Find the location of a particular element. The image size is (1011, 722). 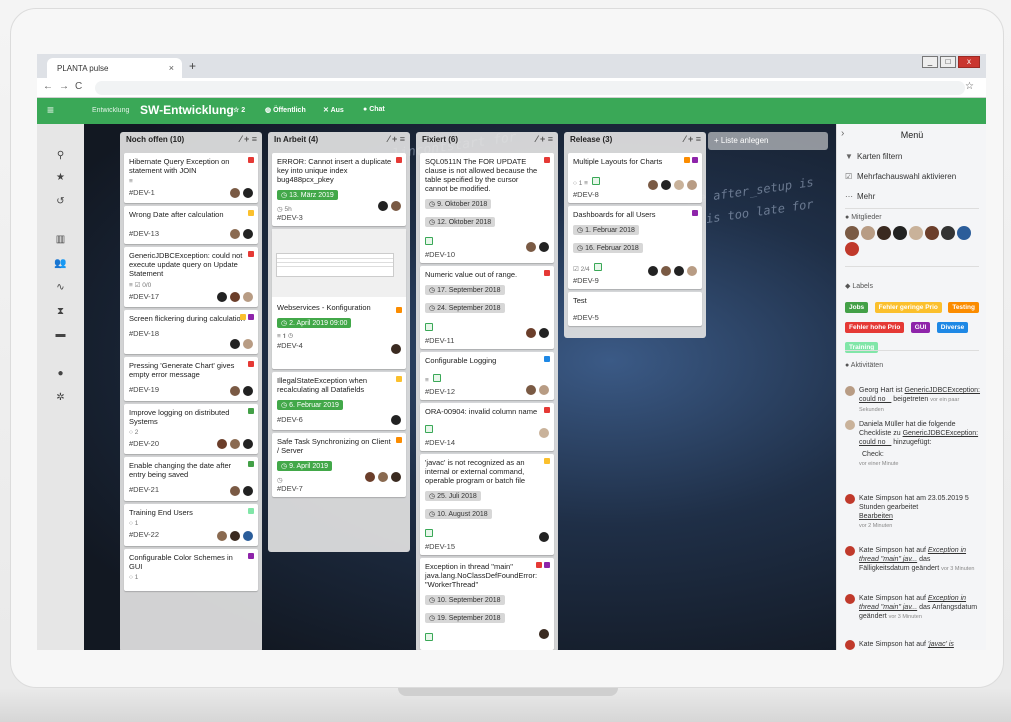

label-chip: Jobs is located at coordinates (857, 307).